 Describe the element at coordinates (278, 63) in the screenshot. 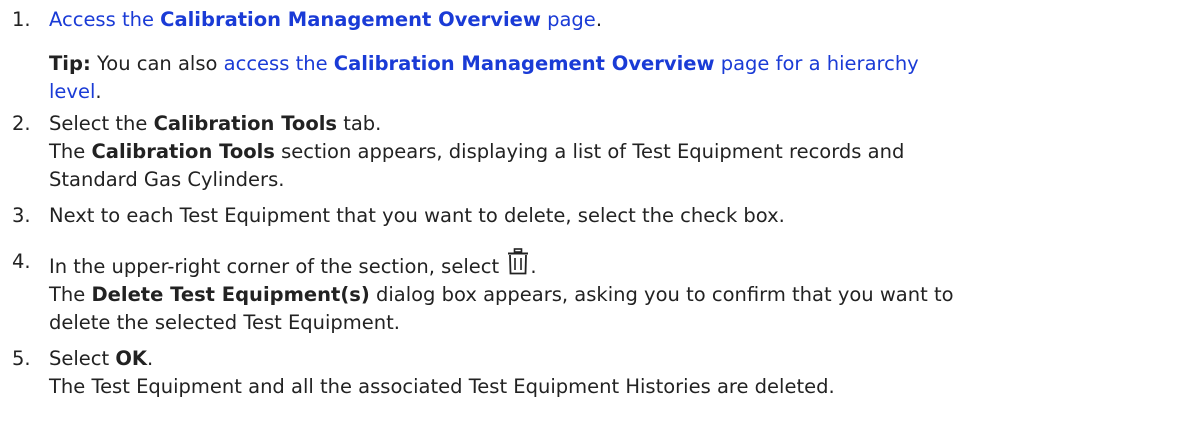

I see `link-text: access the` at that location.